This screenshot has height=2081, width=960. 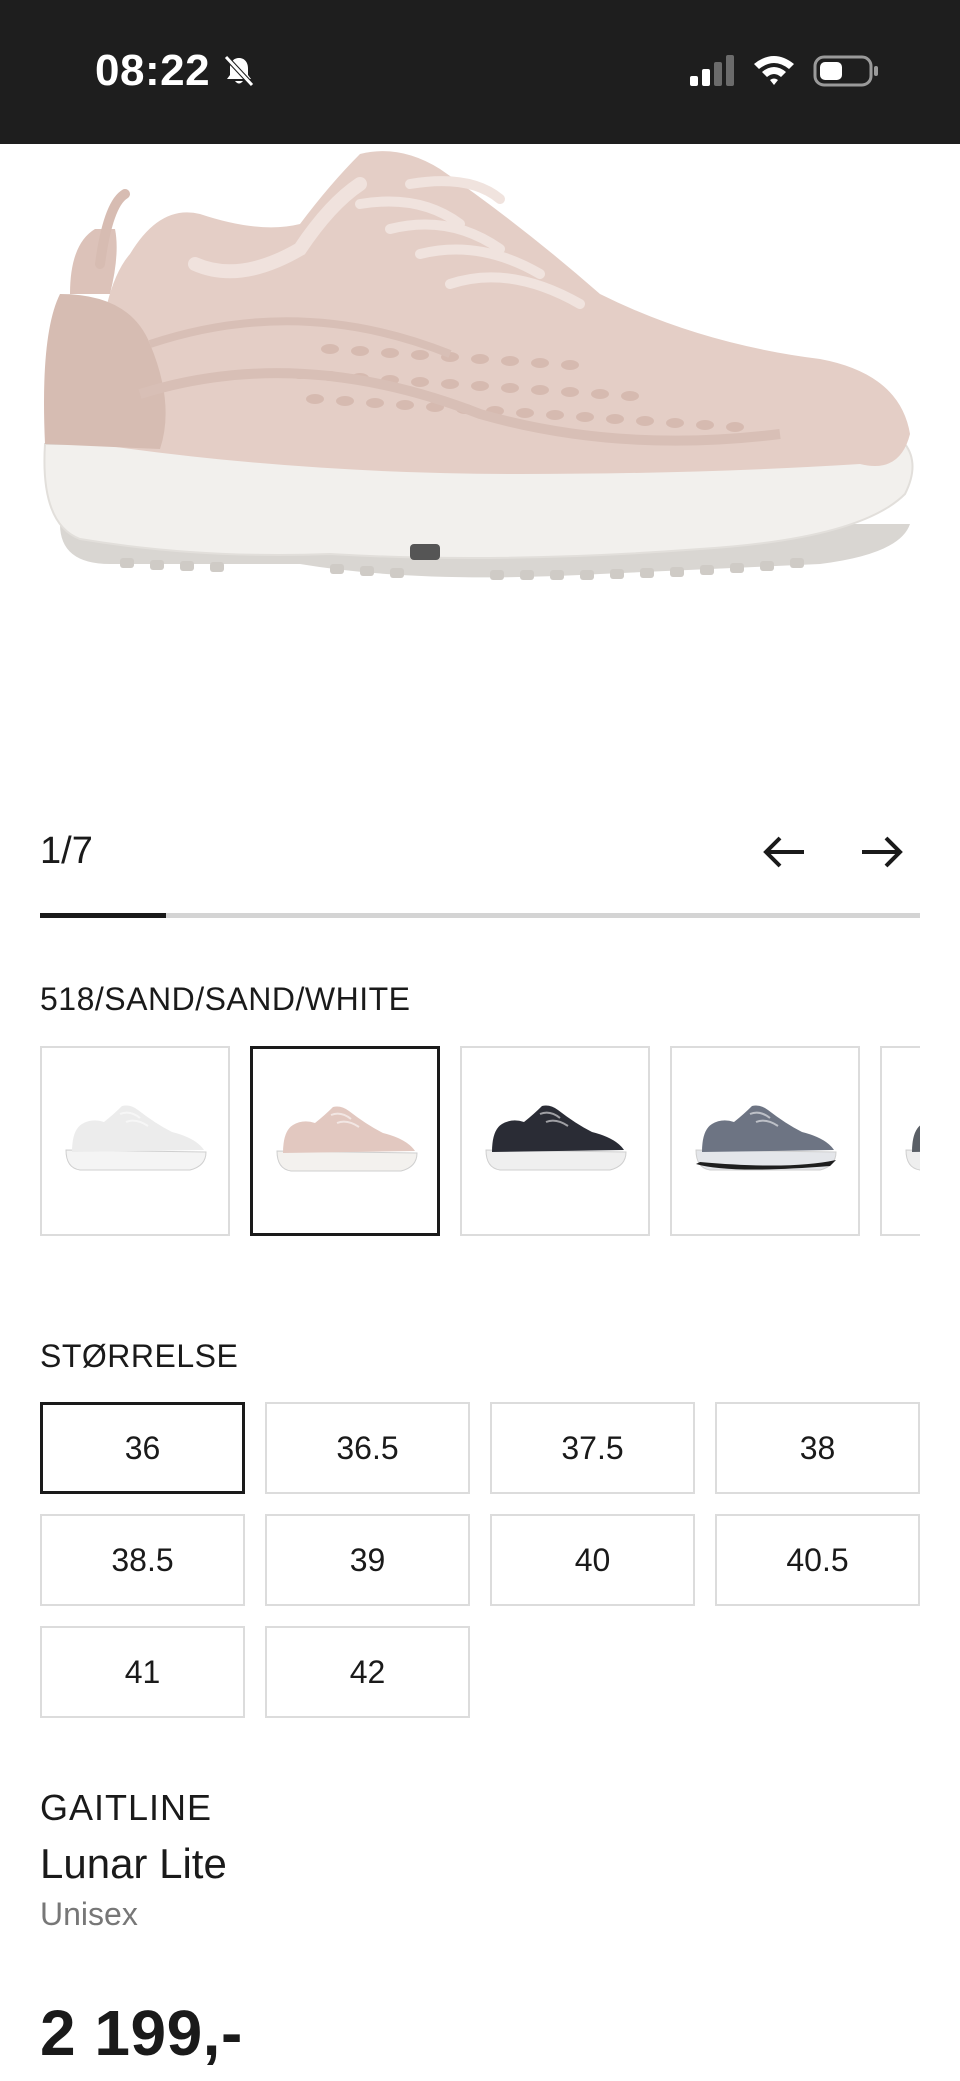 I want to click on size-option-41: 41, so click(x=142, y=1672).